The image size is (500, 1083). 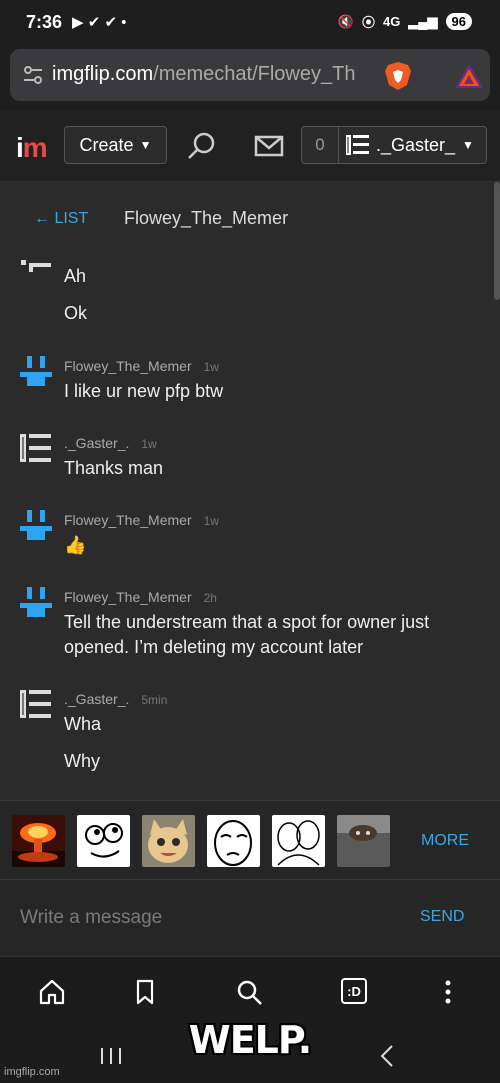 I want to click on signal-icon: ▂▄▆, so click(x=423, y=21).